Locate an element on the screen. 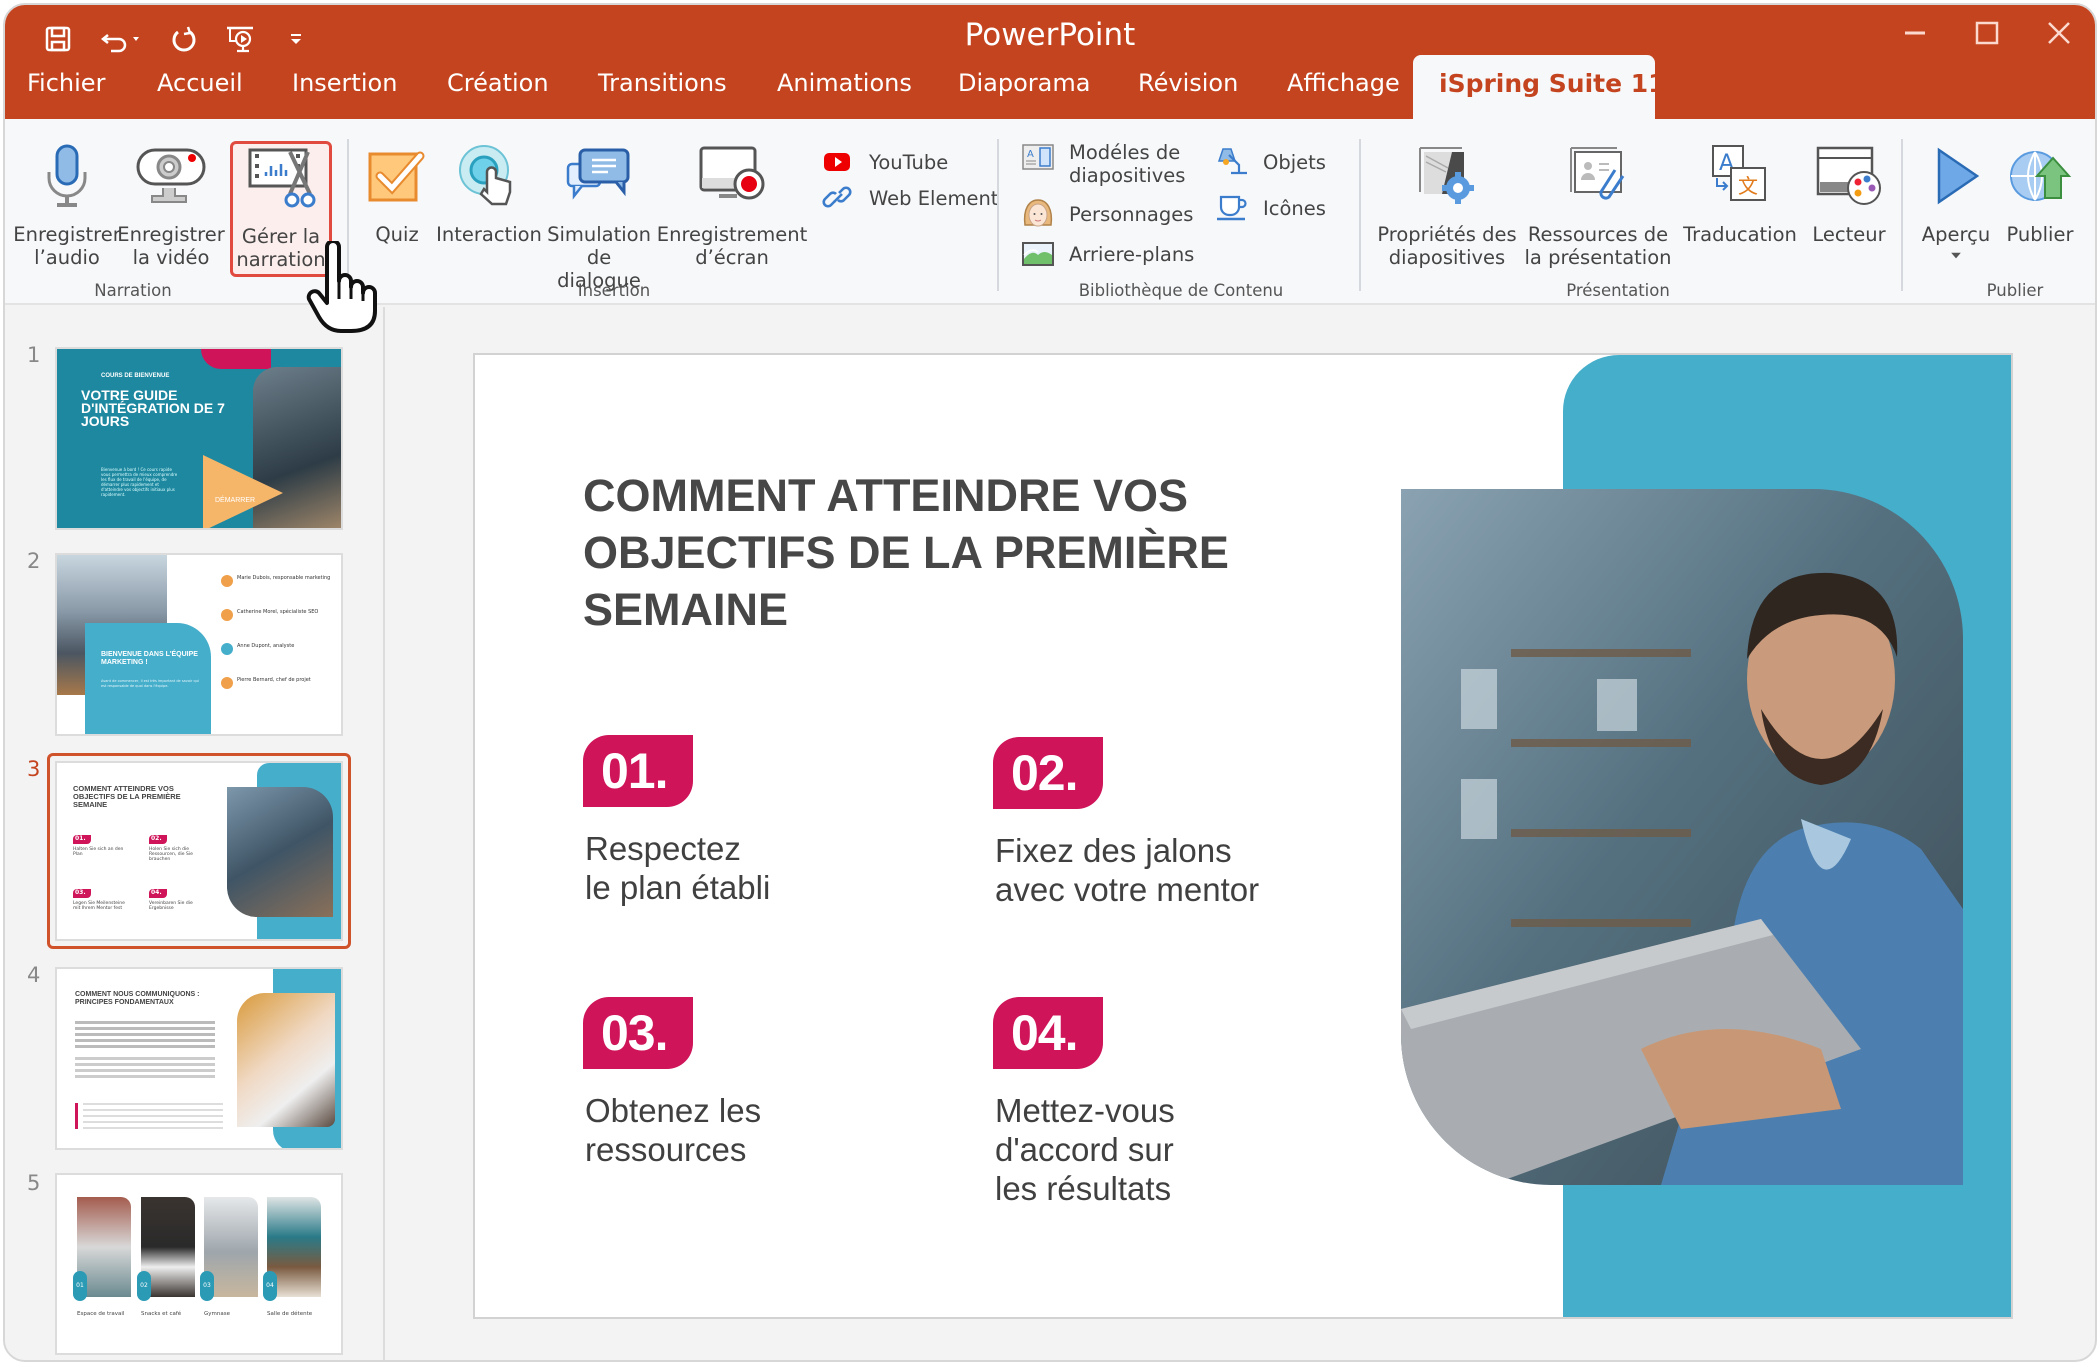 The image size is (2100, 1365). slide-properties-button: Propriétés des diapositives is located at coordinates (1447, 205).